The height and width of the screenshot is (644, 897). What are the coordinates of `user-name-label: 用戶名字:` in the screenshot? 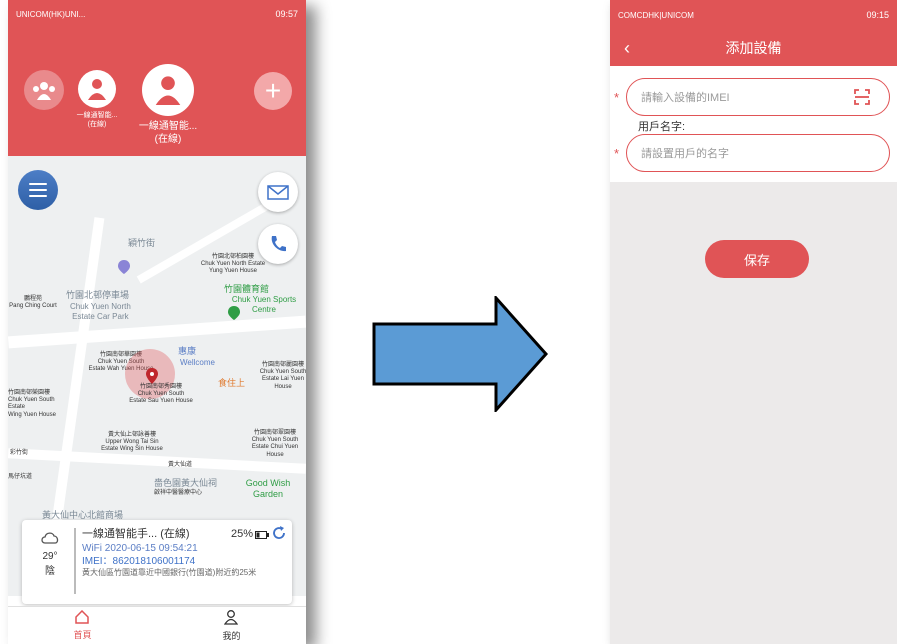 It's located at (662, 127).